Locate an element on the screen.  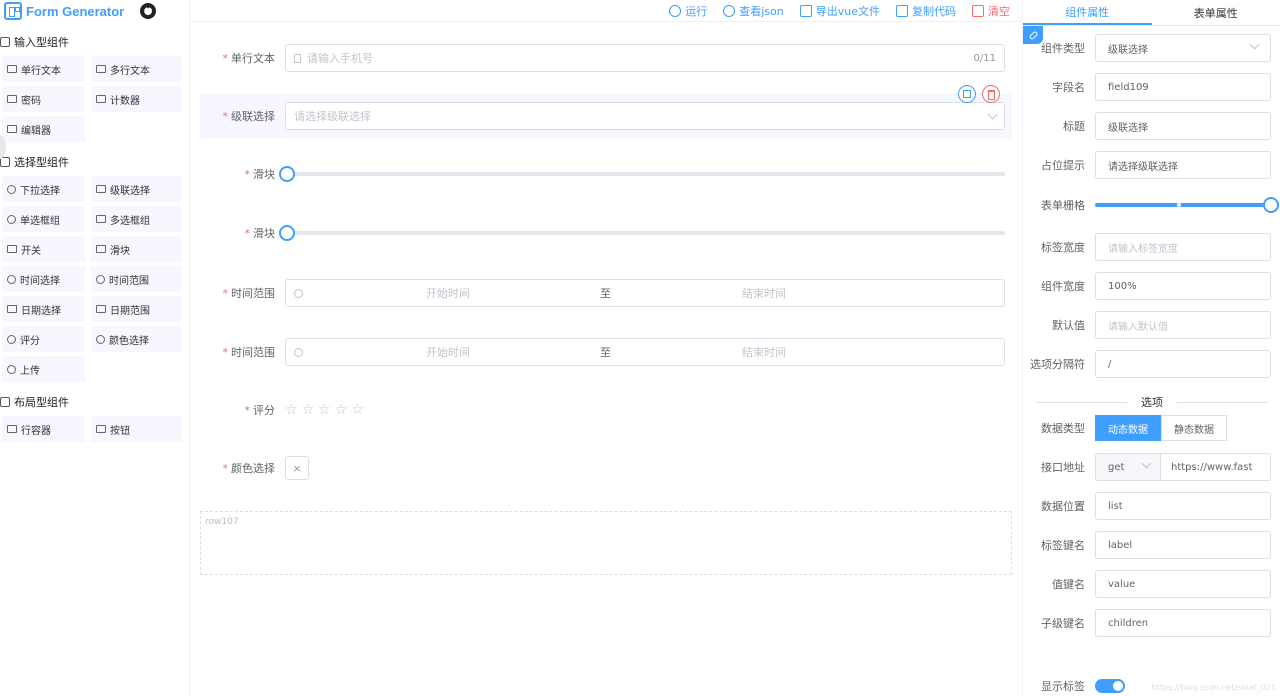
props-tabs: 组件属性 表单属性 is located at coordinates (1151, 13).